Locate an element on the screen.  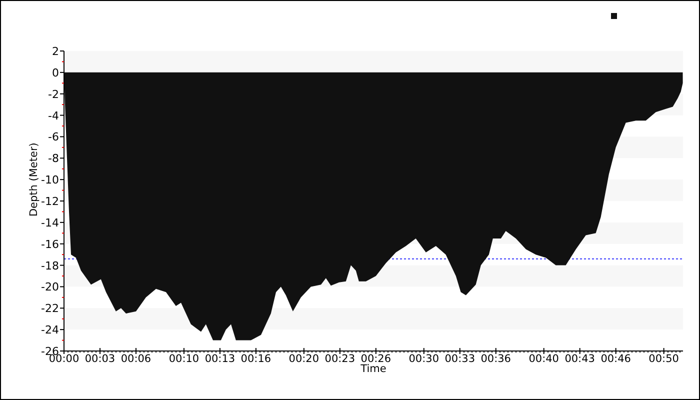
x-tick-label: 00:26 is located at coordinates (376, 359).